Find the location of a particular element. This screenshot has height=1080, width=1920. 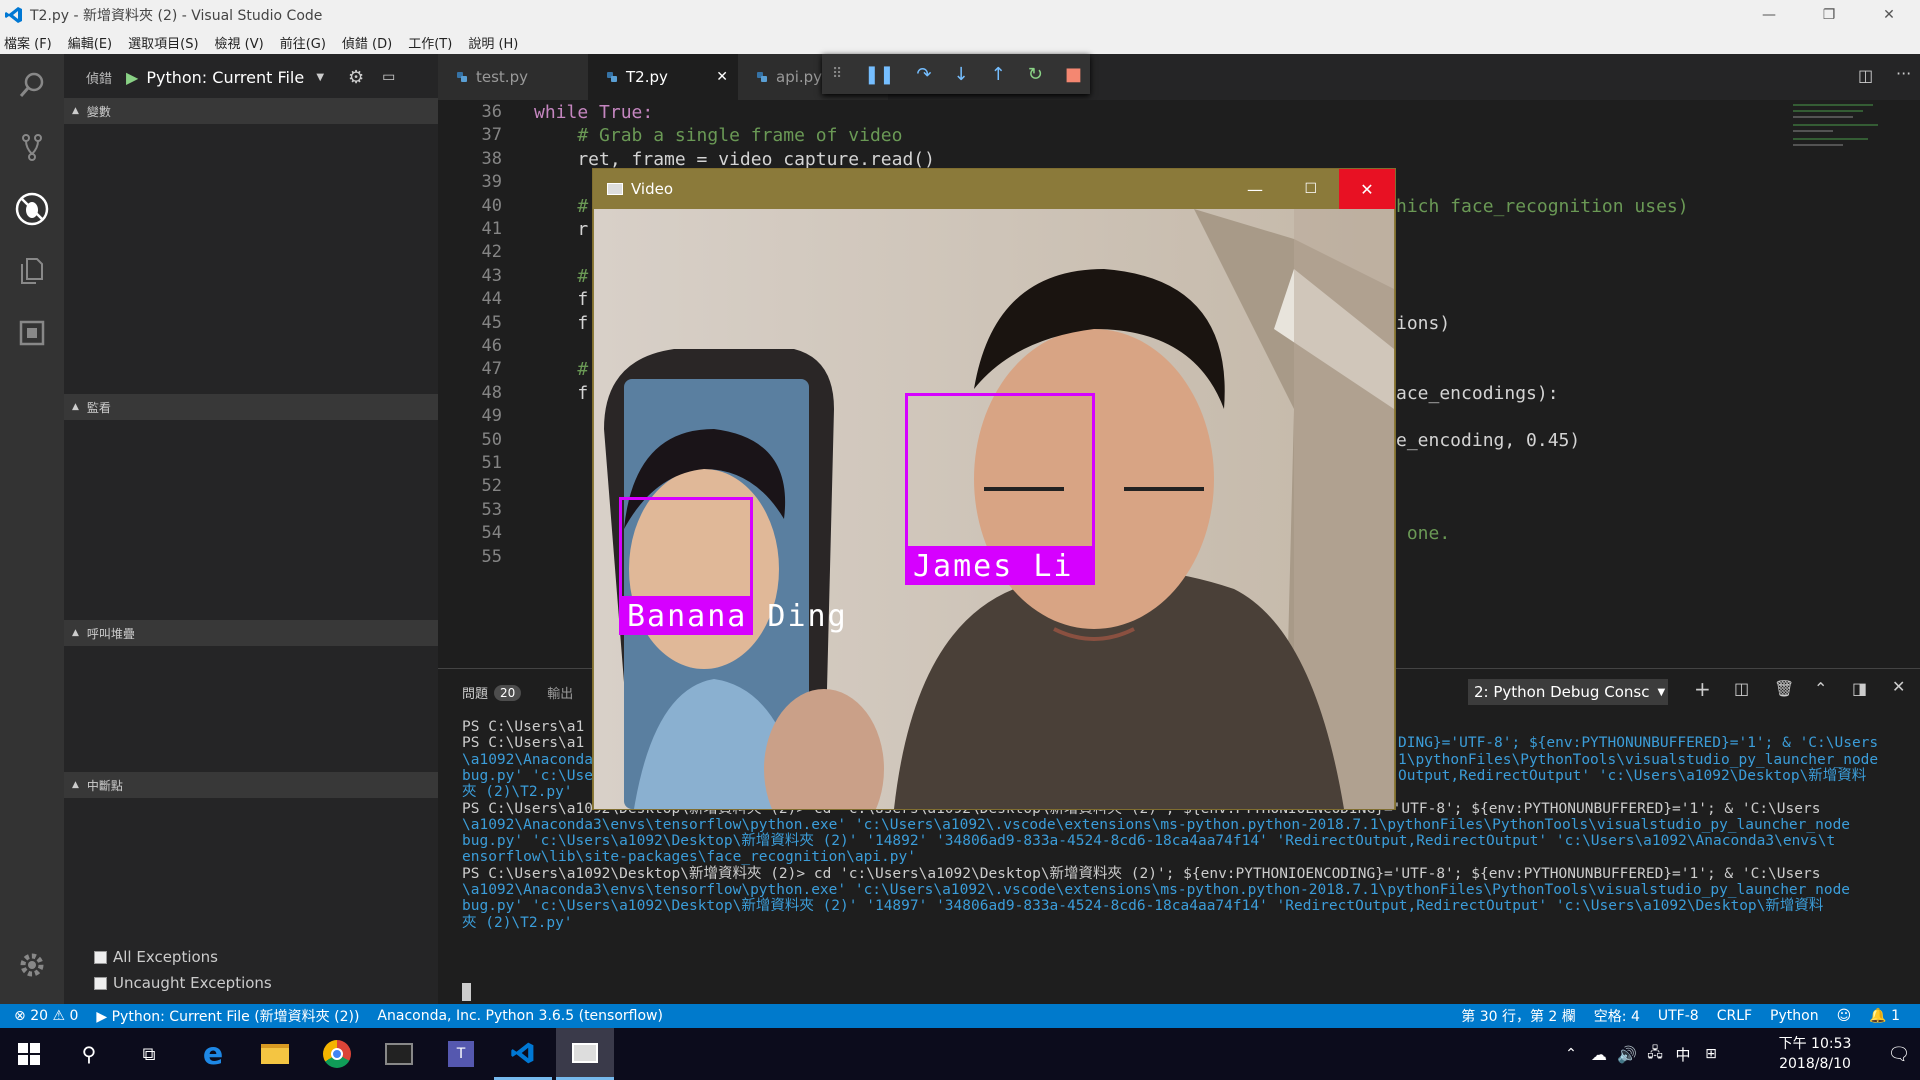

step-out-icon: ↑ is located at coordinates (998, 74).